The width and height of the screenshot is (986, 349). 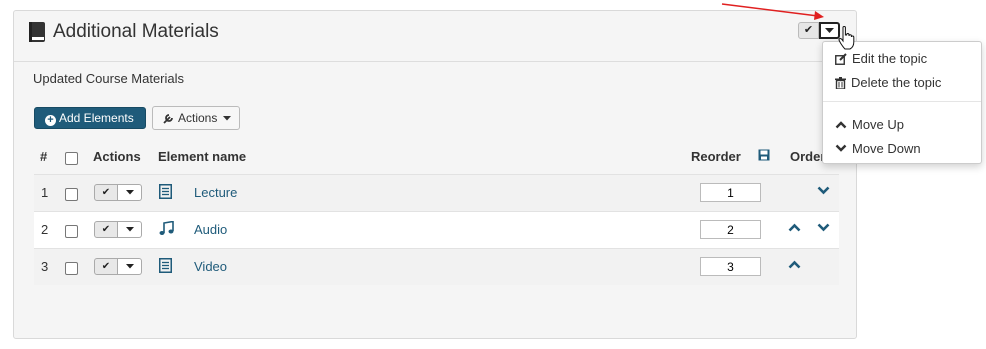 I want to click on table-row: 2 ✔ Audio, so click(x=436, y=229).